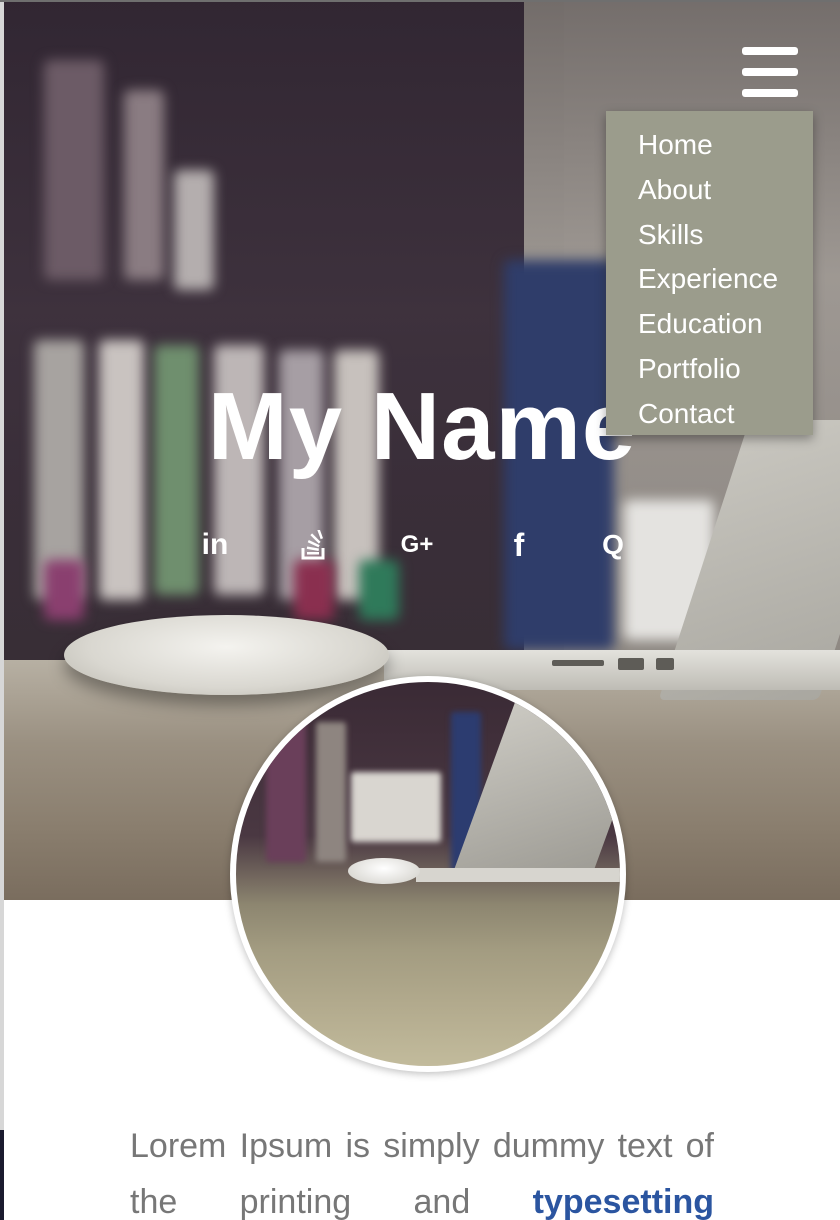 This screenshot has width=840, height=1220. Describe the element at coordinates (226, 655) in the screenshot. I see `hero-bg-mouse` at that location.